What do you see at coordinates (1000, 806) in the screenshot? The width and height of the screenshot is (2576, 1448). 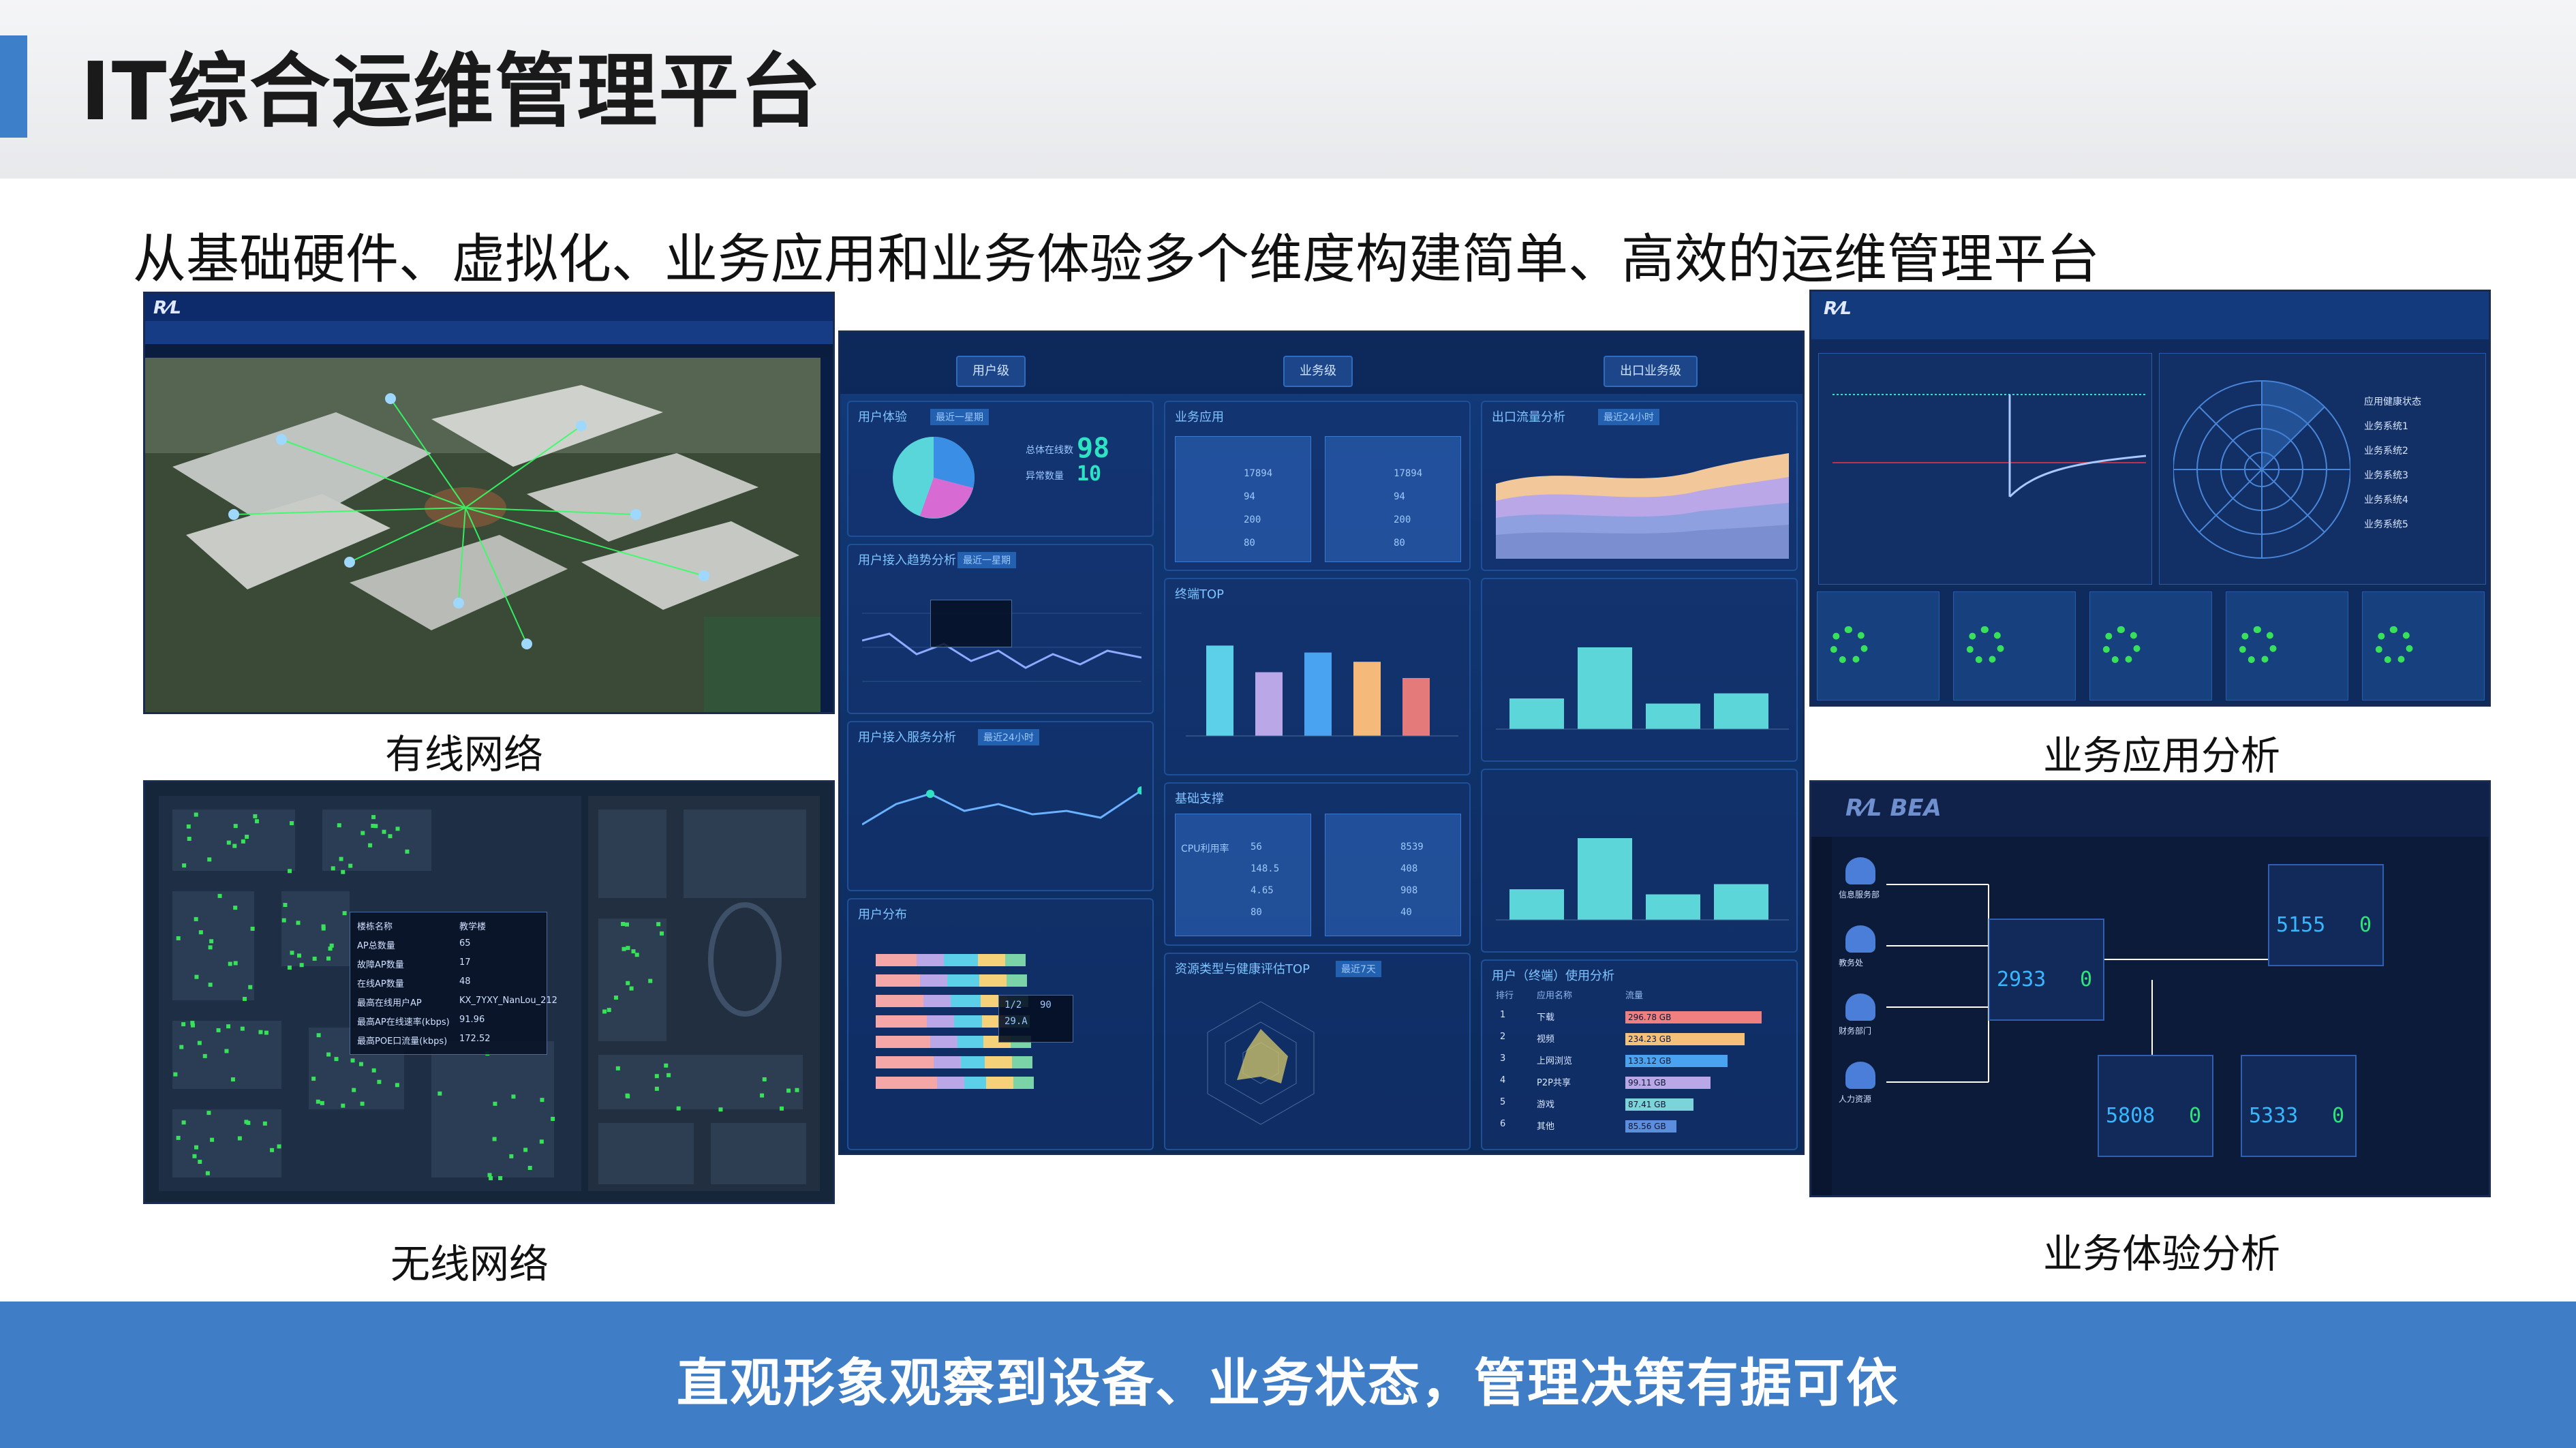 I see `panel-latency: 用户接入服务分析 最近24小时` at bounding box center [1000, 806].